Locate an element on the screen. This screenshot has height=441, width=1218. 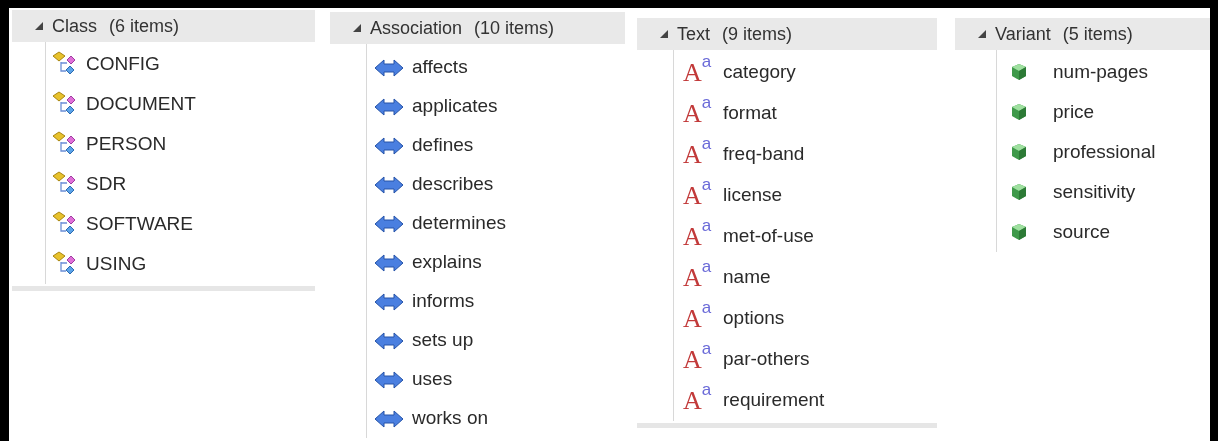
list-item: sets up is located at coordinates (496, 340).